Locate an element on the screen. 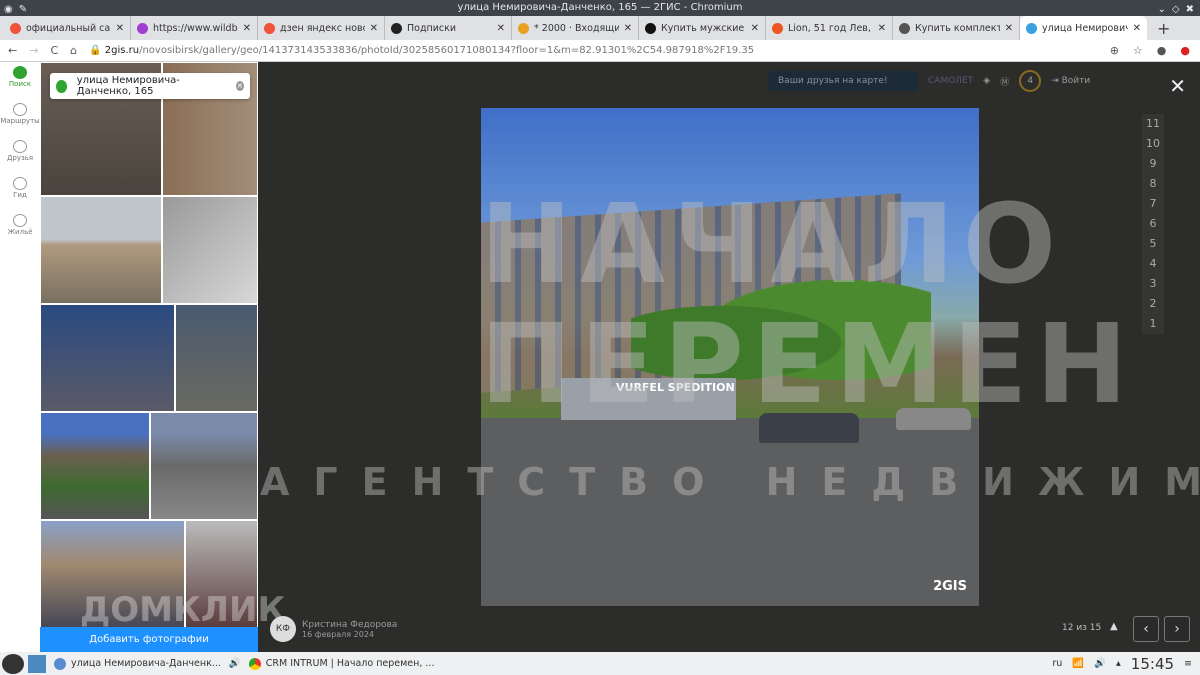  floor-button: 10 is located at coordinates (1153, 144).